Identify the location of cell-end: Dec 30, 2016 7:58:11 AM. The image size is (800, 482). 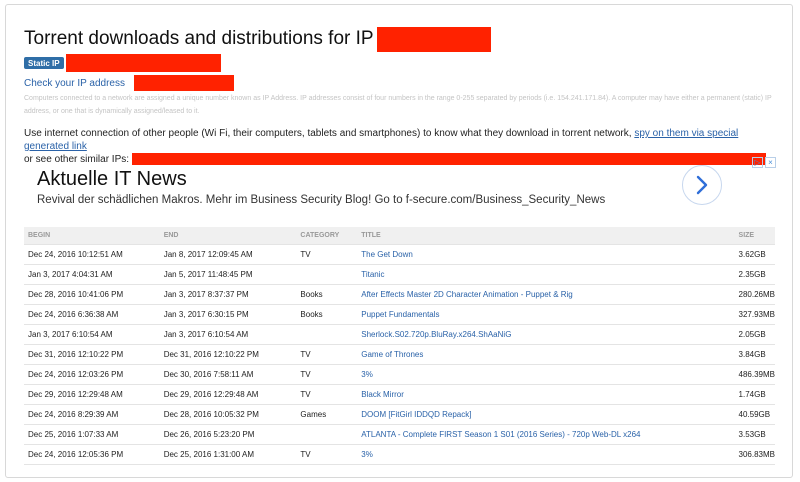
(228, 374).